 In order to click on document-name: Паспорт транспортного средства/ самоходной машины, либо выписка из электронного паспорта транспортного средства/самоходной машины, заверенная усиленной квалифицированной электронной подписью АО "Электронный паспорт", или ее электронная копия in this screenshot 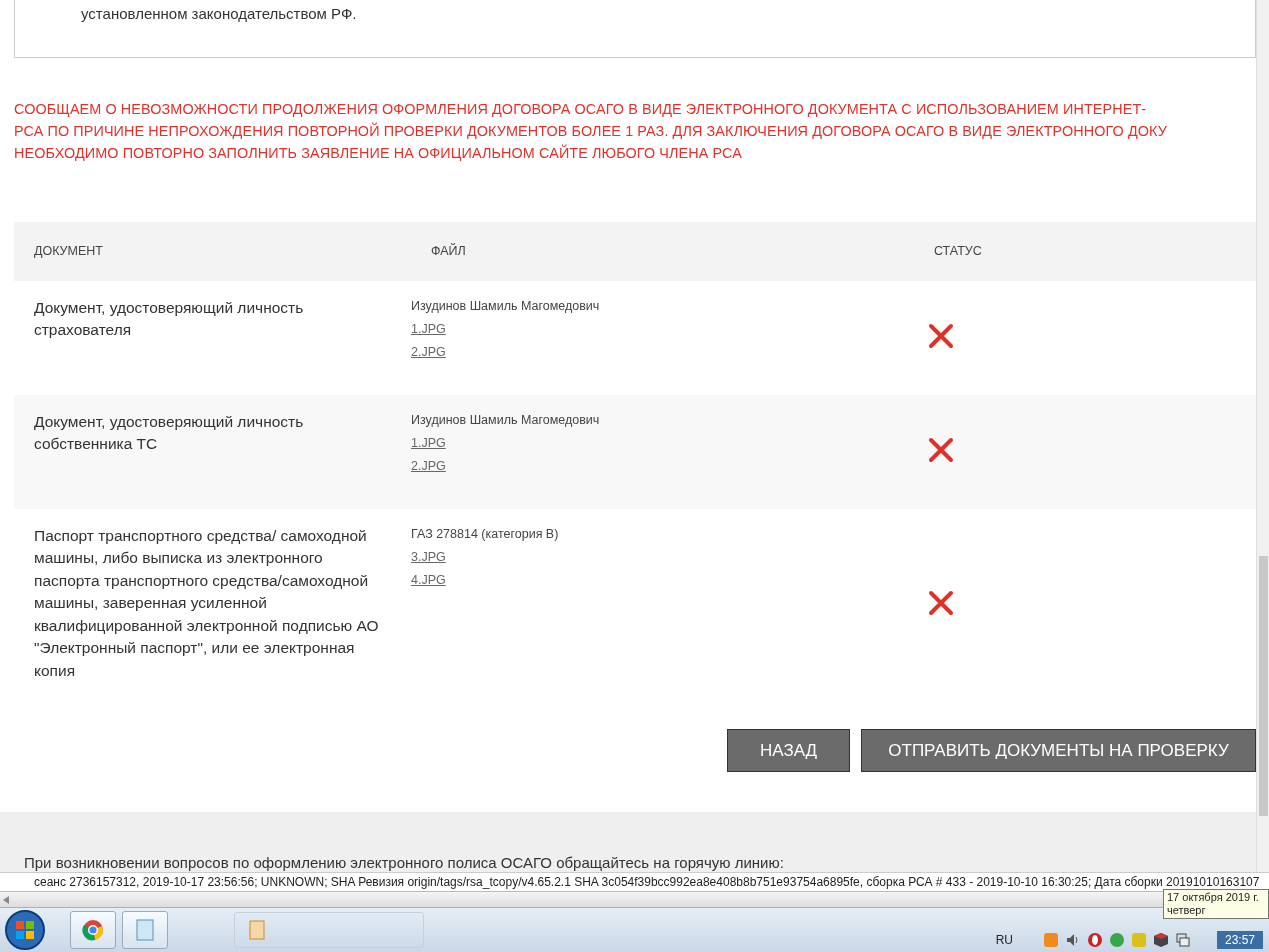, I will do `click(207, 603)`.